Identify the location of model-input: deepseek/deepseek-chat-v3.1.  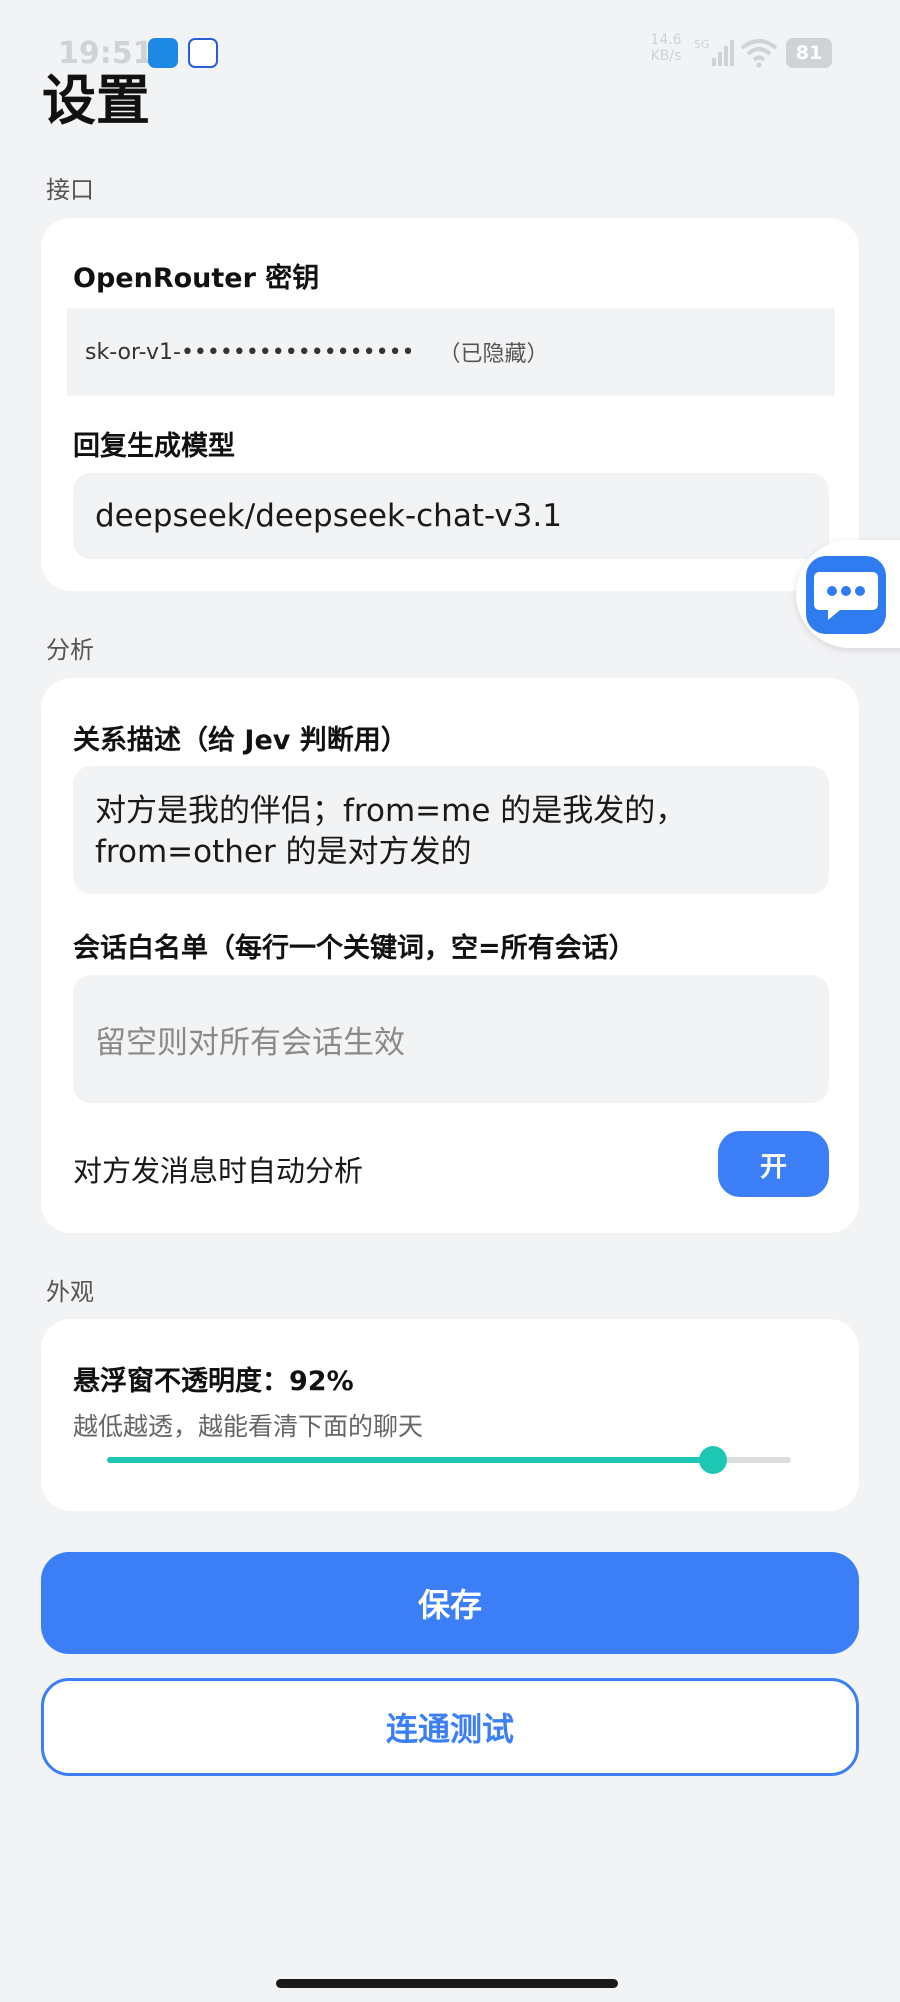
(451, 516).